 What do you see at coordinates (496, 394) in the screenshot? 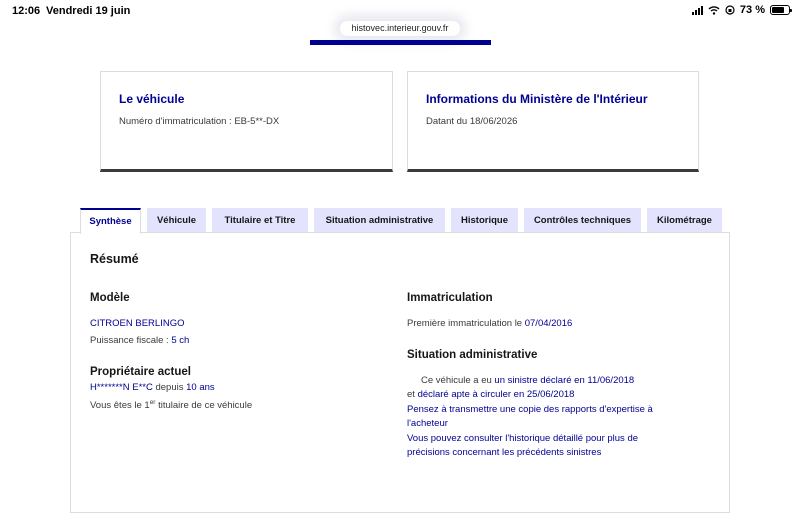
I see `apte-circuler-link: déclaré apte à circuler en 25/06/2018` at bounding box center [496, 394].